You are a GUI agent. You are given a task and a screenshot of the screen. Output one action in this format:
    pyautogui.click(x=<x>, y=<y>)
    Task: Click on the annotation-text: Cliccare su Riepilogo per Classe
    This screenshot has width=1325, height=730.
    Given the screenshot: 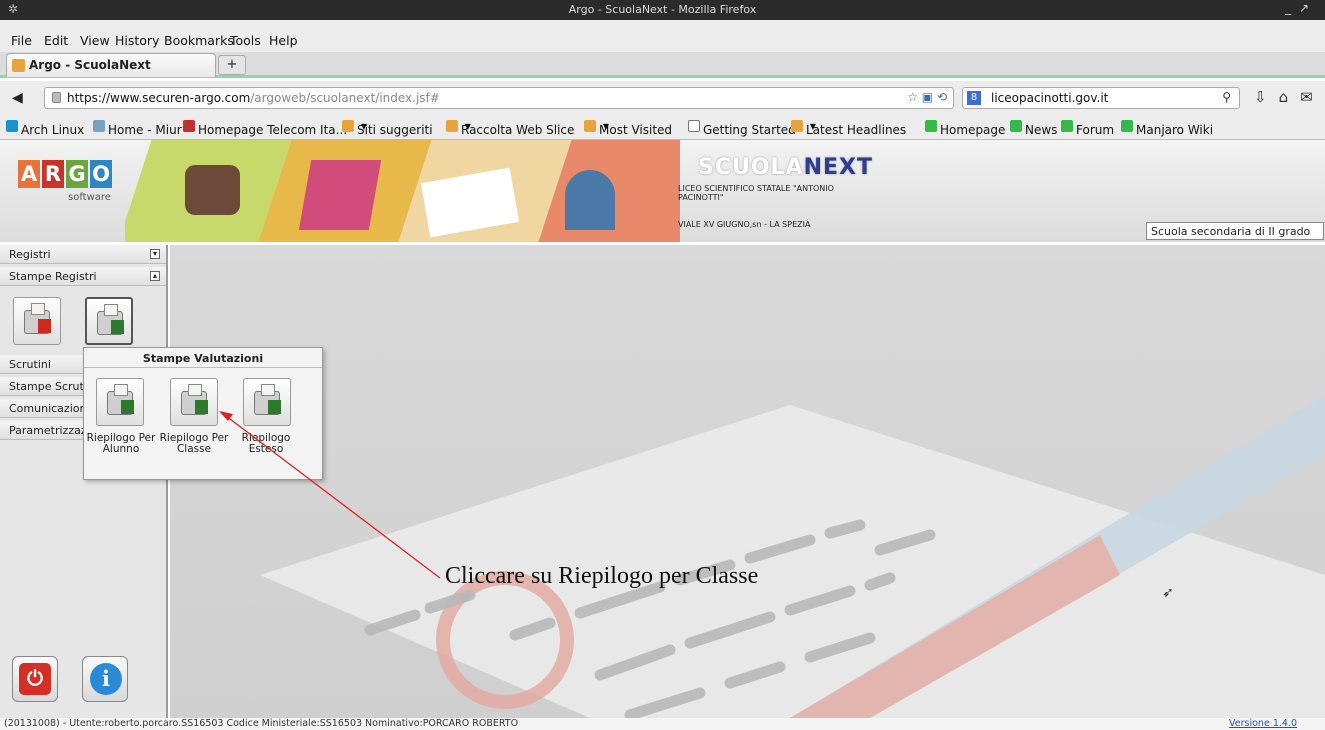 What is the action you would take?
    pyautogui.click(x=602, y=576)
    